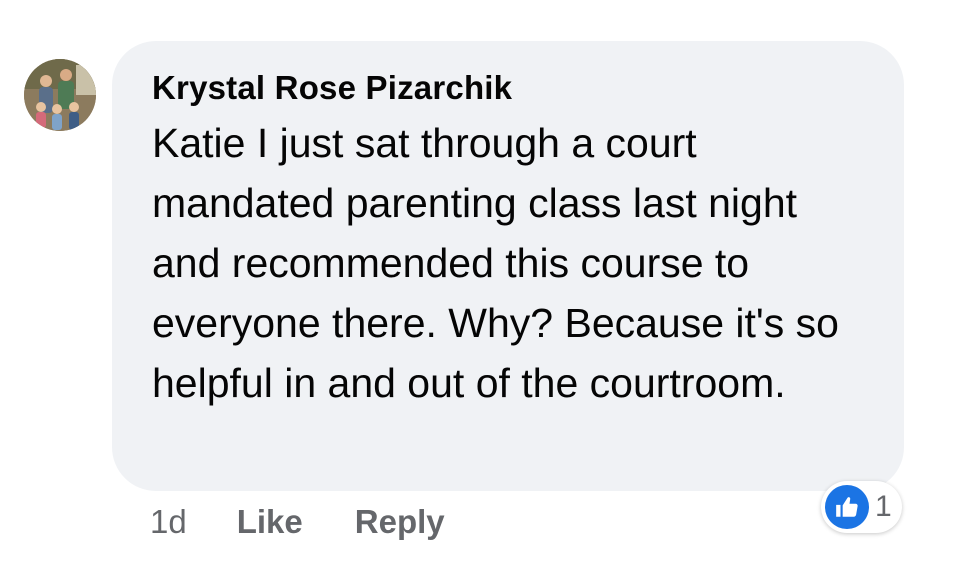  I want to click on reply-button: Reply, so click(400, 522).